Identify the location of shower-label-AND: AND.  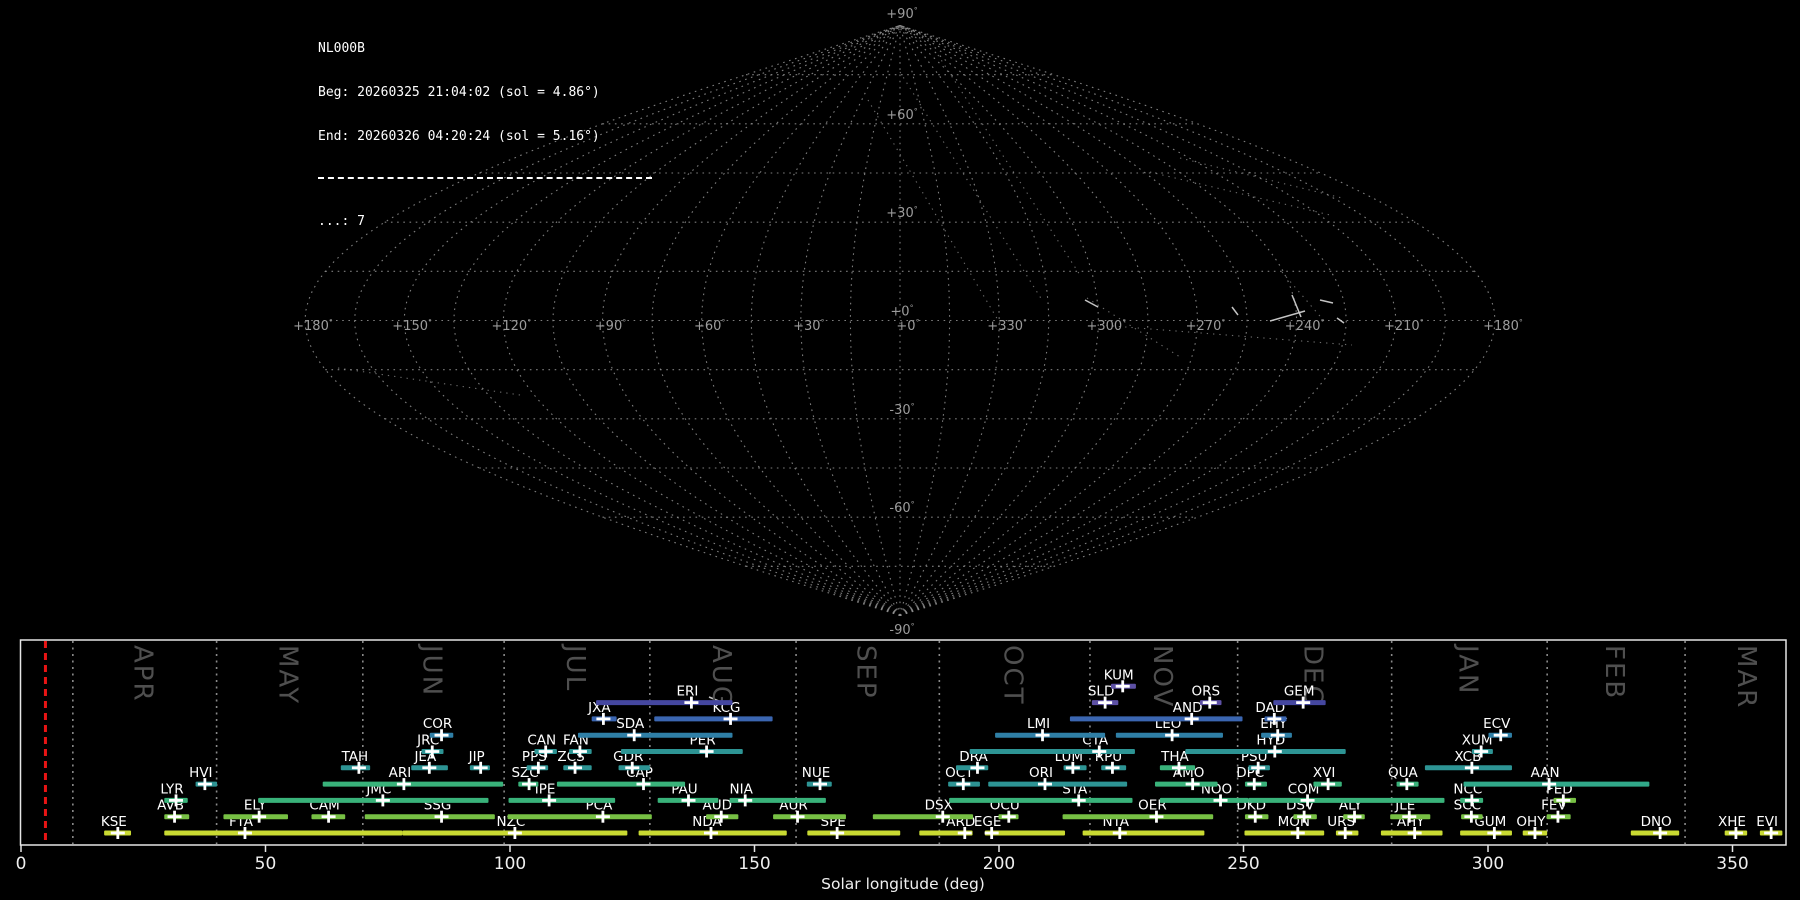
(1188, 708).